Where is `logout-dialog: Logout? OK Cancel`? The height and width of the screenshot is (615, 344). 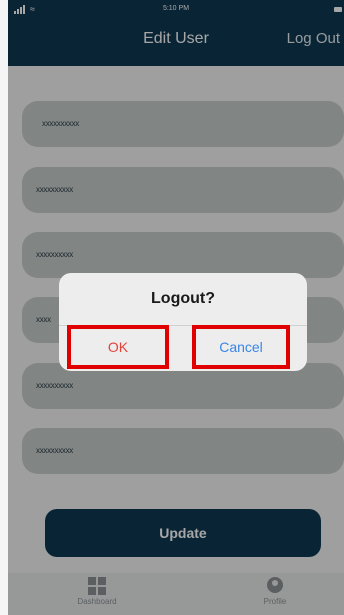 logout-dialog: Logout? OK Cancel is located at coordinates (183, 322).